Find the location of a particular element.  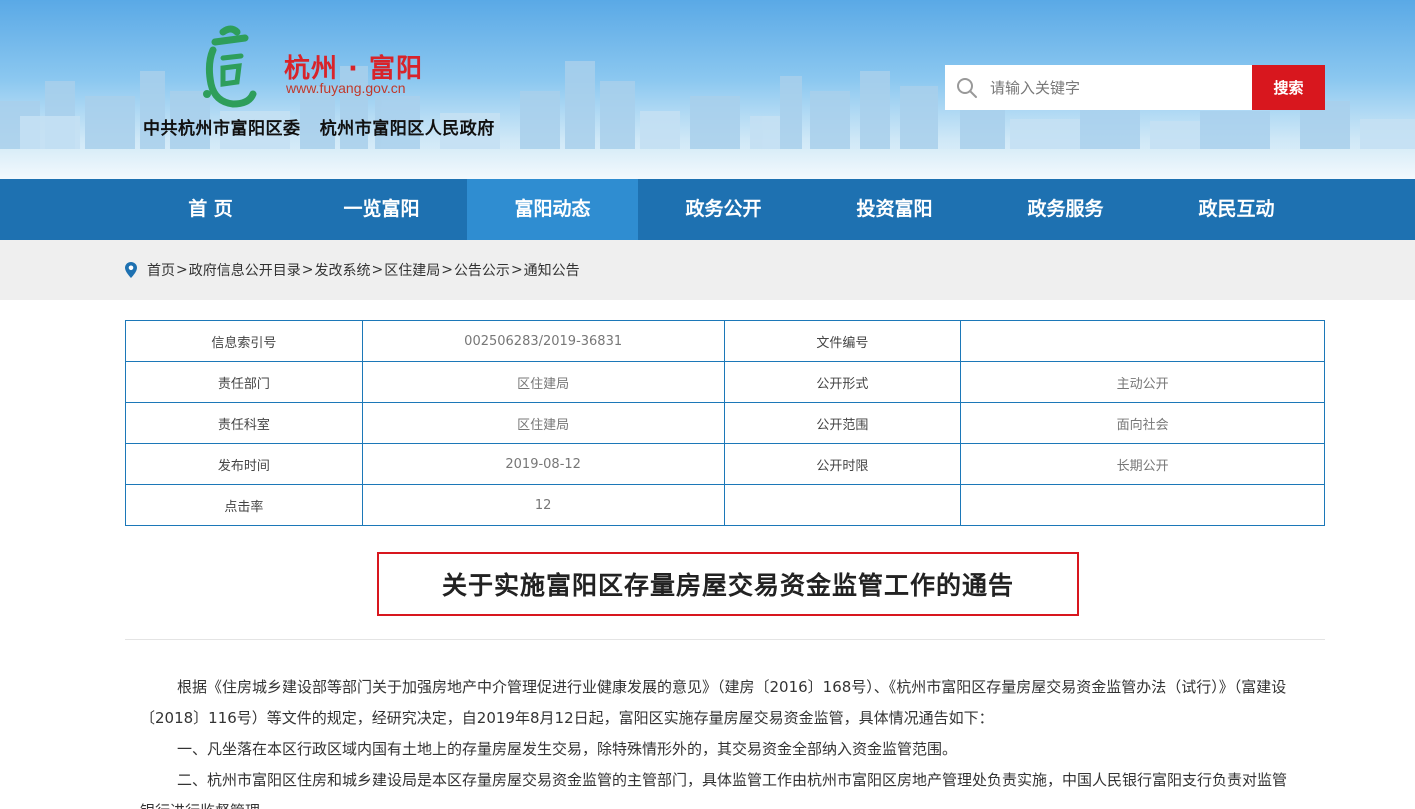

table-row: 点击率 12 is located at coordinates (725, 505).